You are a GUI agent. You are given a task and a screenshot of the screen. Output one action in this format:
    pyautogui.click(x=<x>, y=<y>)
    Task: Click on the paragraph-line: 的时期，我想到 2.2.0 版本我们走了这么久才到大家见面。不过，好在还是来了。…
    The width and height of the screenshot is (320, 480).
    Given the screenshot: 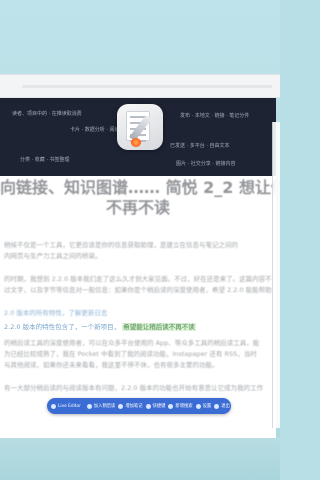 What is the action you would take?
    pyautogui.click(x=138, y=279)
    